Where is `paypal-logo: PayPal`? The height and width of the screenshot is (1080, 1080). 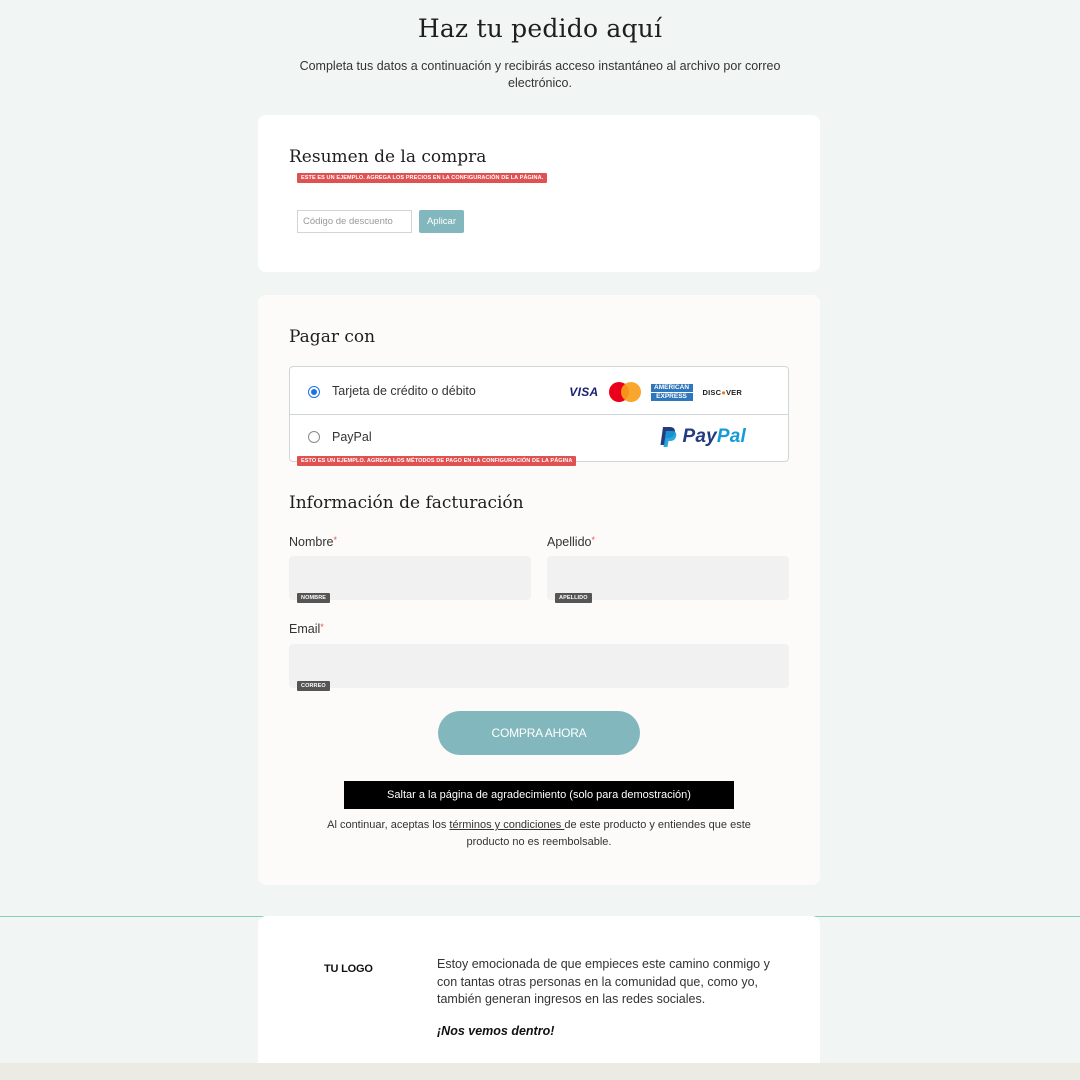 paypal-logo: PayPal is located at coordinates (702, 437).